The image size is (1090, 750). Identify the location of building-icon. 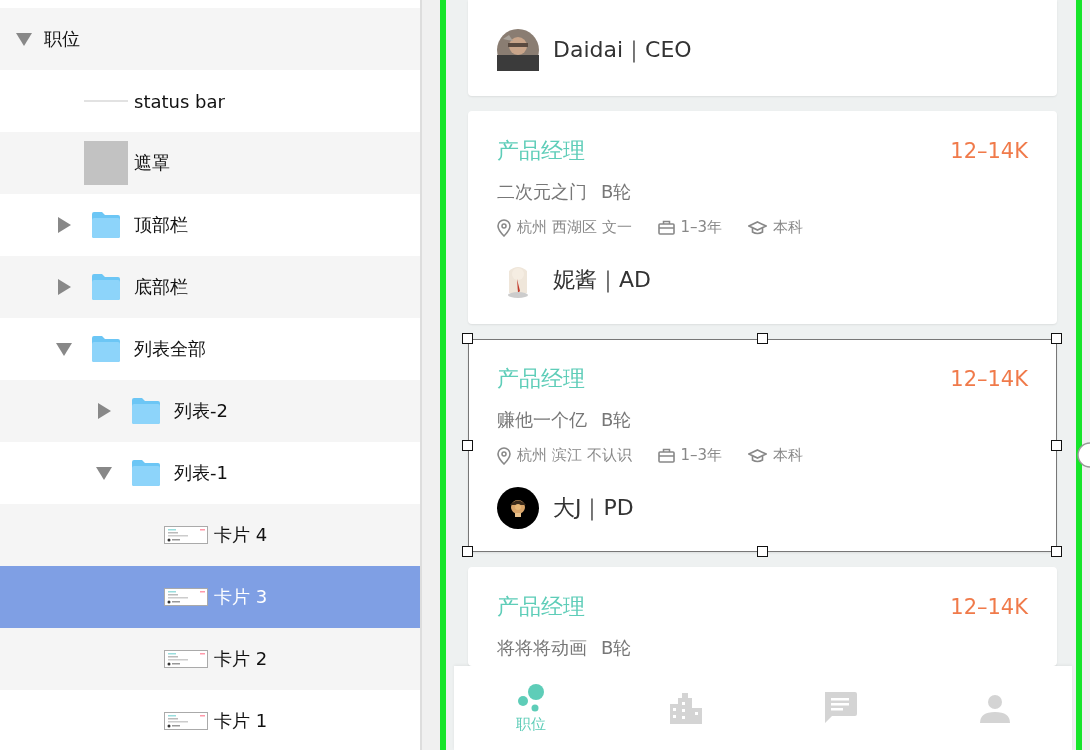
(685, 708).